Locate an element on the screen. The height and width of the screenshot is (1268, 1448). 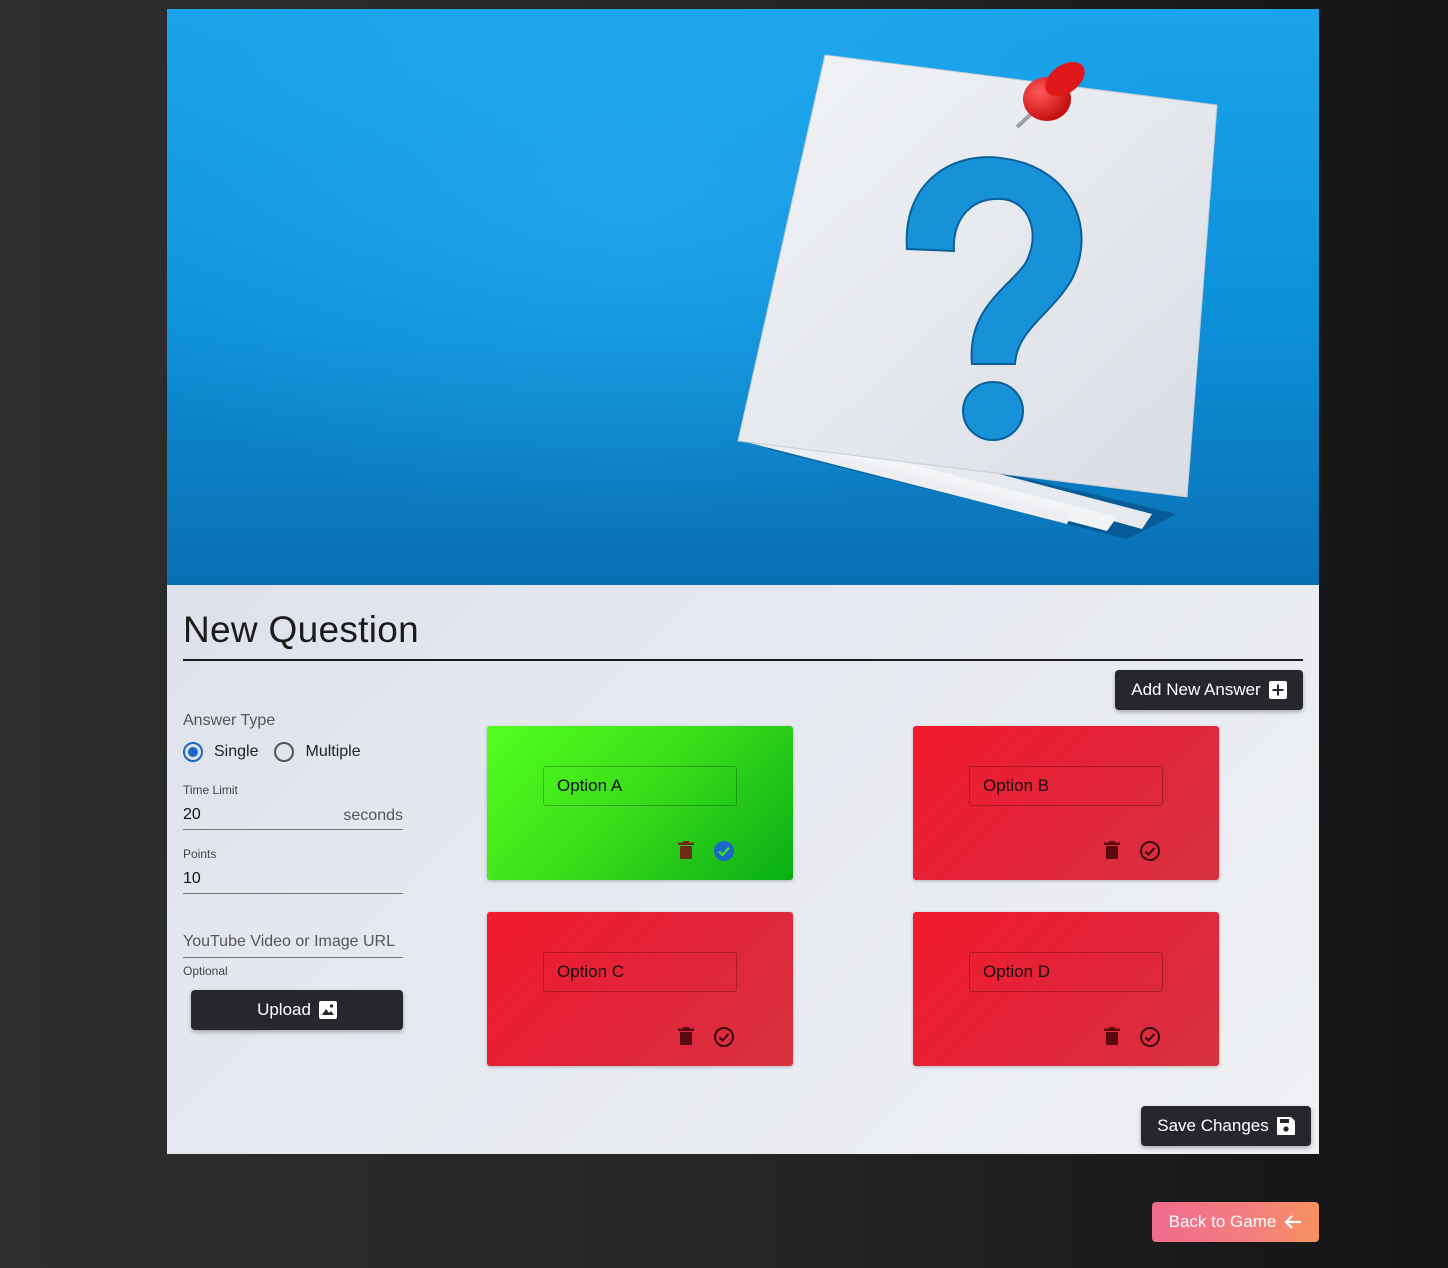
floppy-disk-icon is located at coordinates (1285, 1126).